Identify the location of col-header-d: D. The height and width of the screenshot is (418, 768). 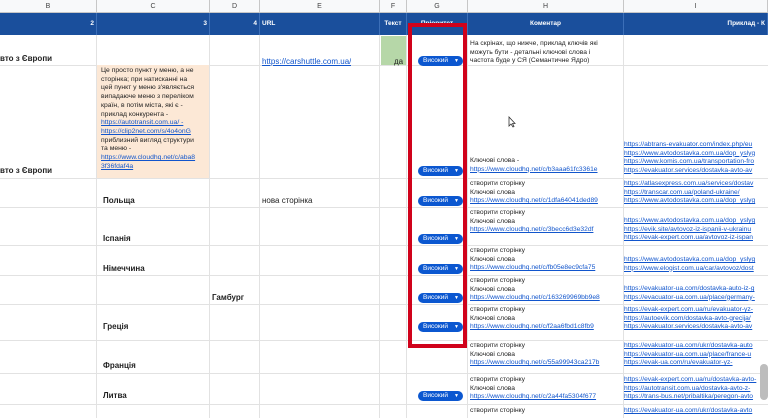
(235, 6).